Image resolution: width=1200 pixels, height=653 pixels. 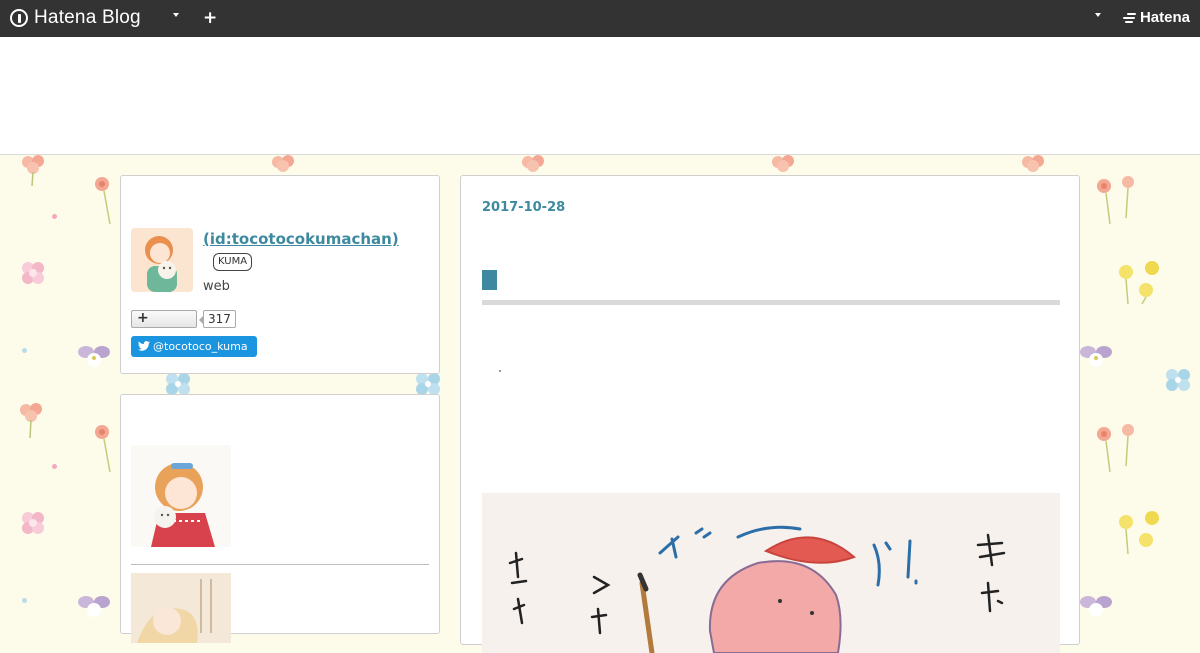 What do you see at coordinates (489, 280) in the screenshot?
I see `entry-title-marker` at bounding box center [489, 280].